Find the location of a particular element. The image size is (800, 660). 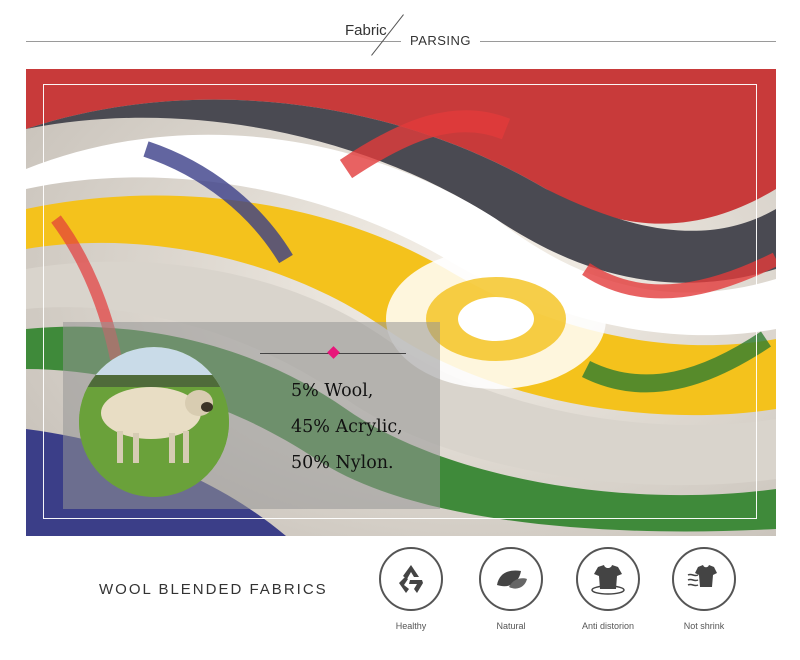

feature-label: Not shrink is located at coordinates (704, 626).